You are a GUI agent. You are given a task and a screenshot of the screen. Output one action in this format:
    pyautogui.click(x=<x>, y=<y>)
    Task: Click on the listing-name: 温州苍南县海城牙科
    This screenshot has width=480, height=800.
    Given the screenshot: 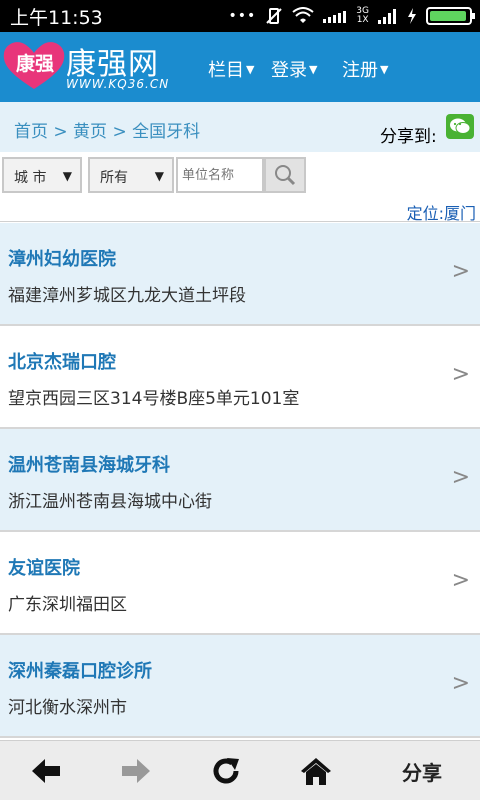 What is the action you would take?
    pyautogui.click(x=89, y=465)
    